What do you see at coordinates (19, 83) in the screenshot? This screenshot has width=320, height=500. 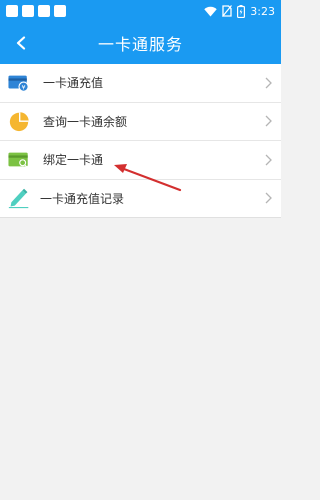 I see `card-recharge-icon: ¥` at bounding box center [19, 83].